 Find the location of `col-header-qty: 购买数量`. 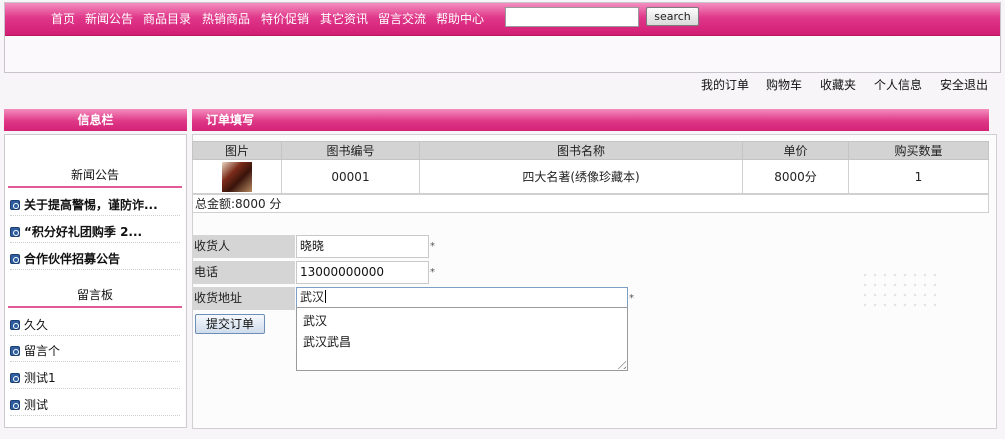

col-header-qty: 购买数量 is located at coordinates (918, 150).